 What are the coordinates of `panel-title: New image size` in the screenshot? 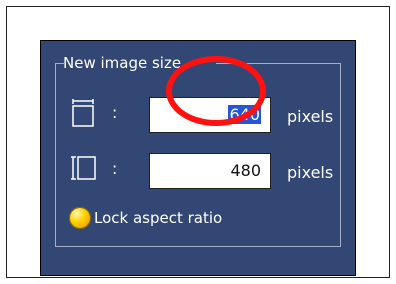 It's located at (122, 63).